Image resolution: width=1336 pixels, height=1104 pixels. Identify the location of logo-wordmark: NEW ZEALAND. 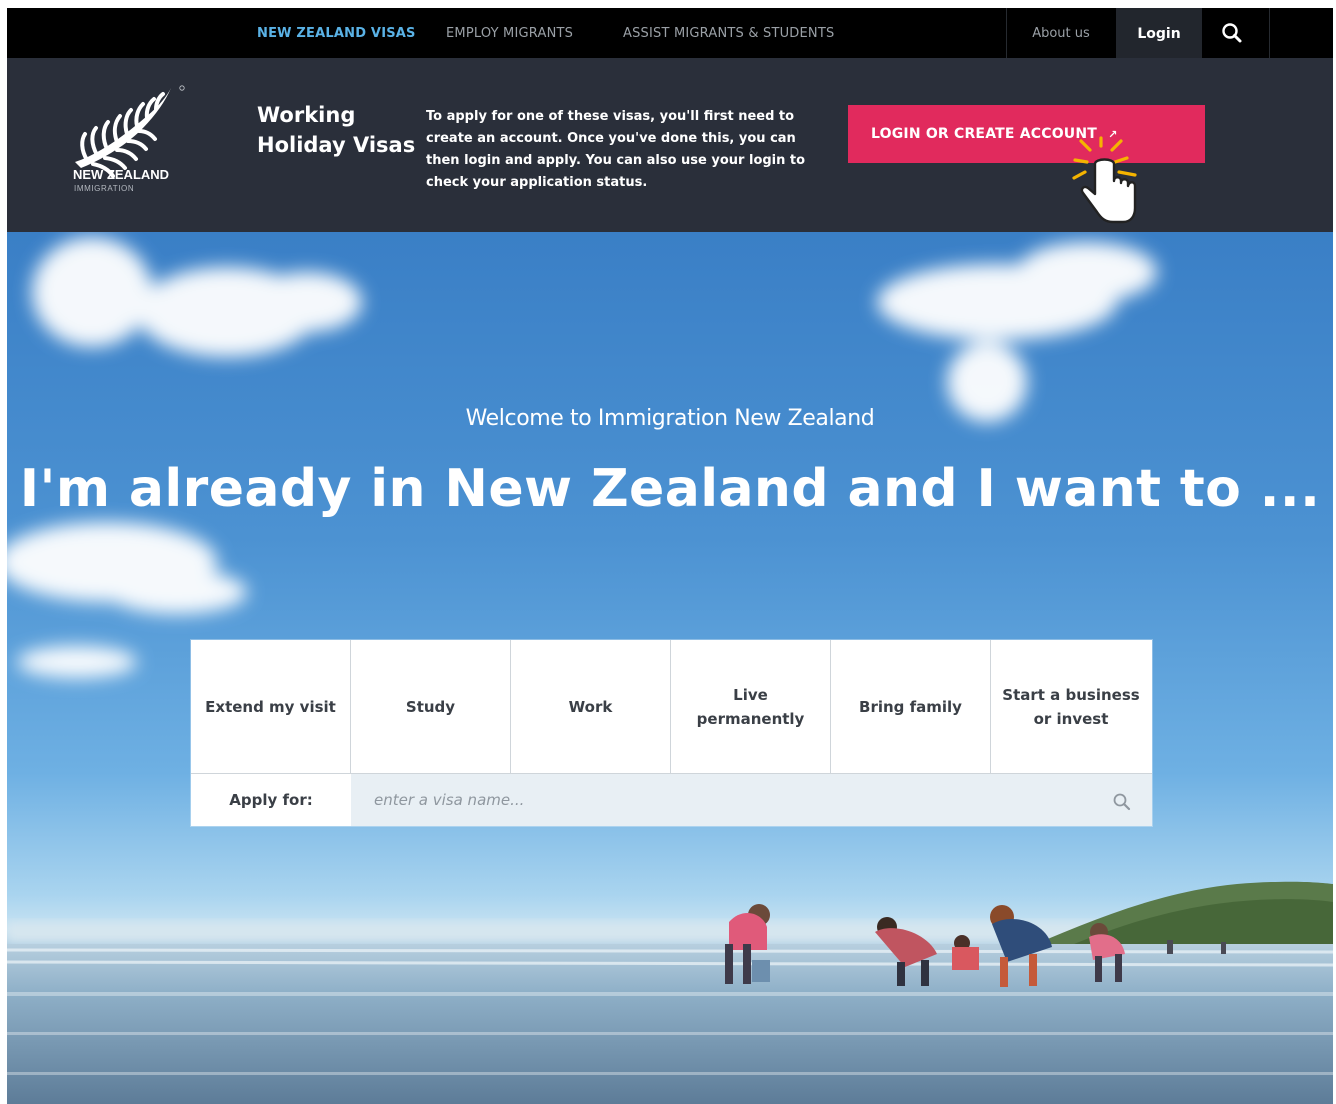
(121, 174).